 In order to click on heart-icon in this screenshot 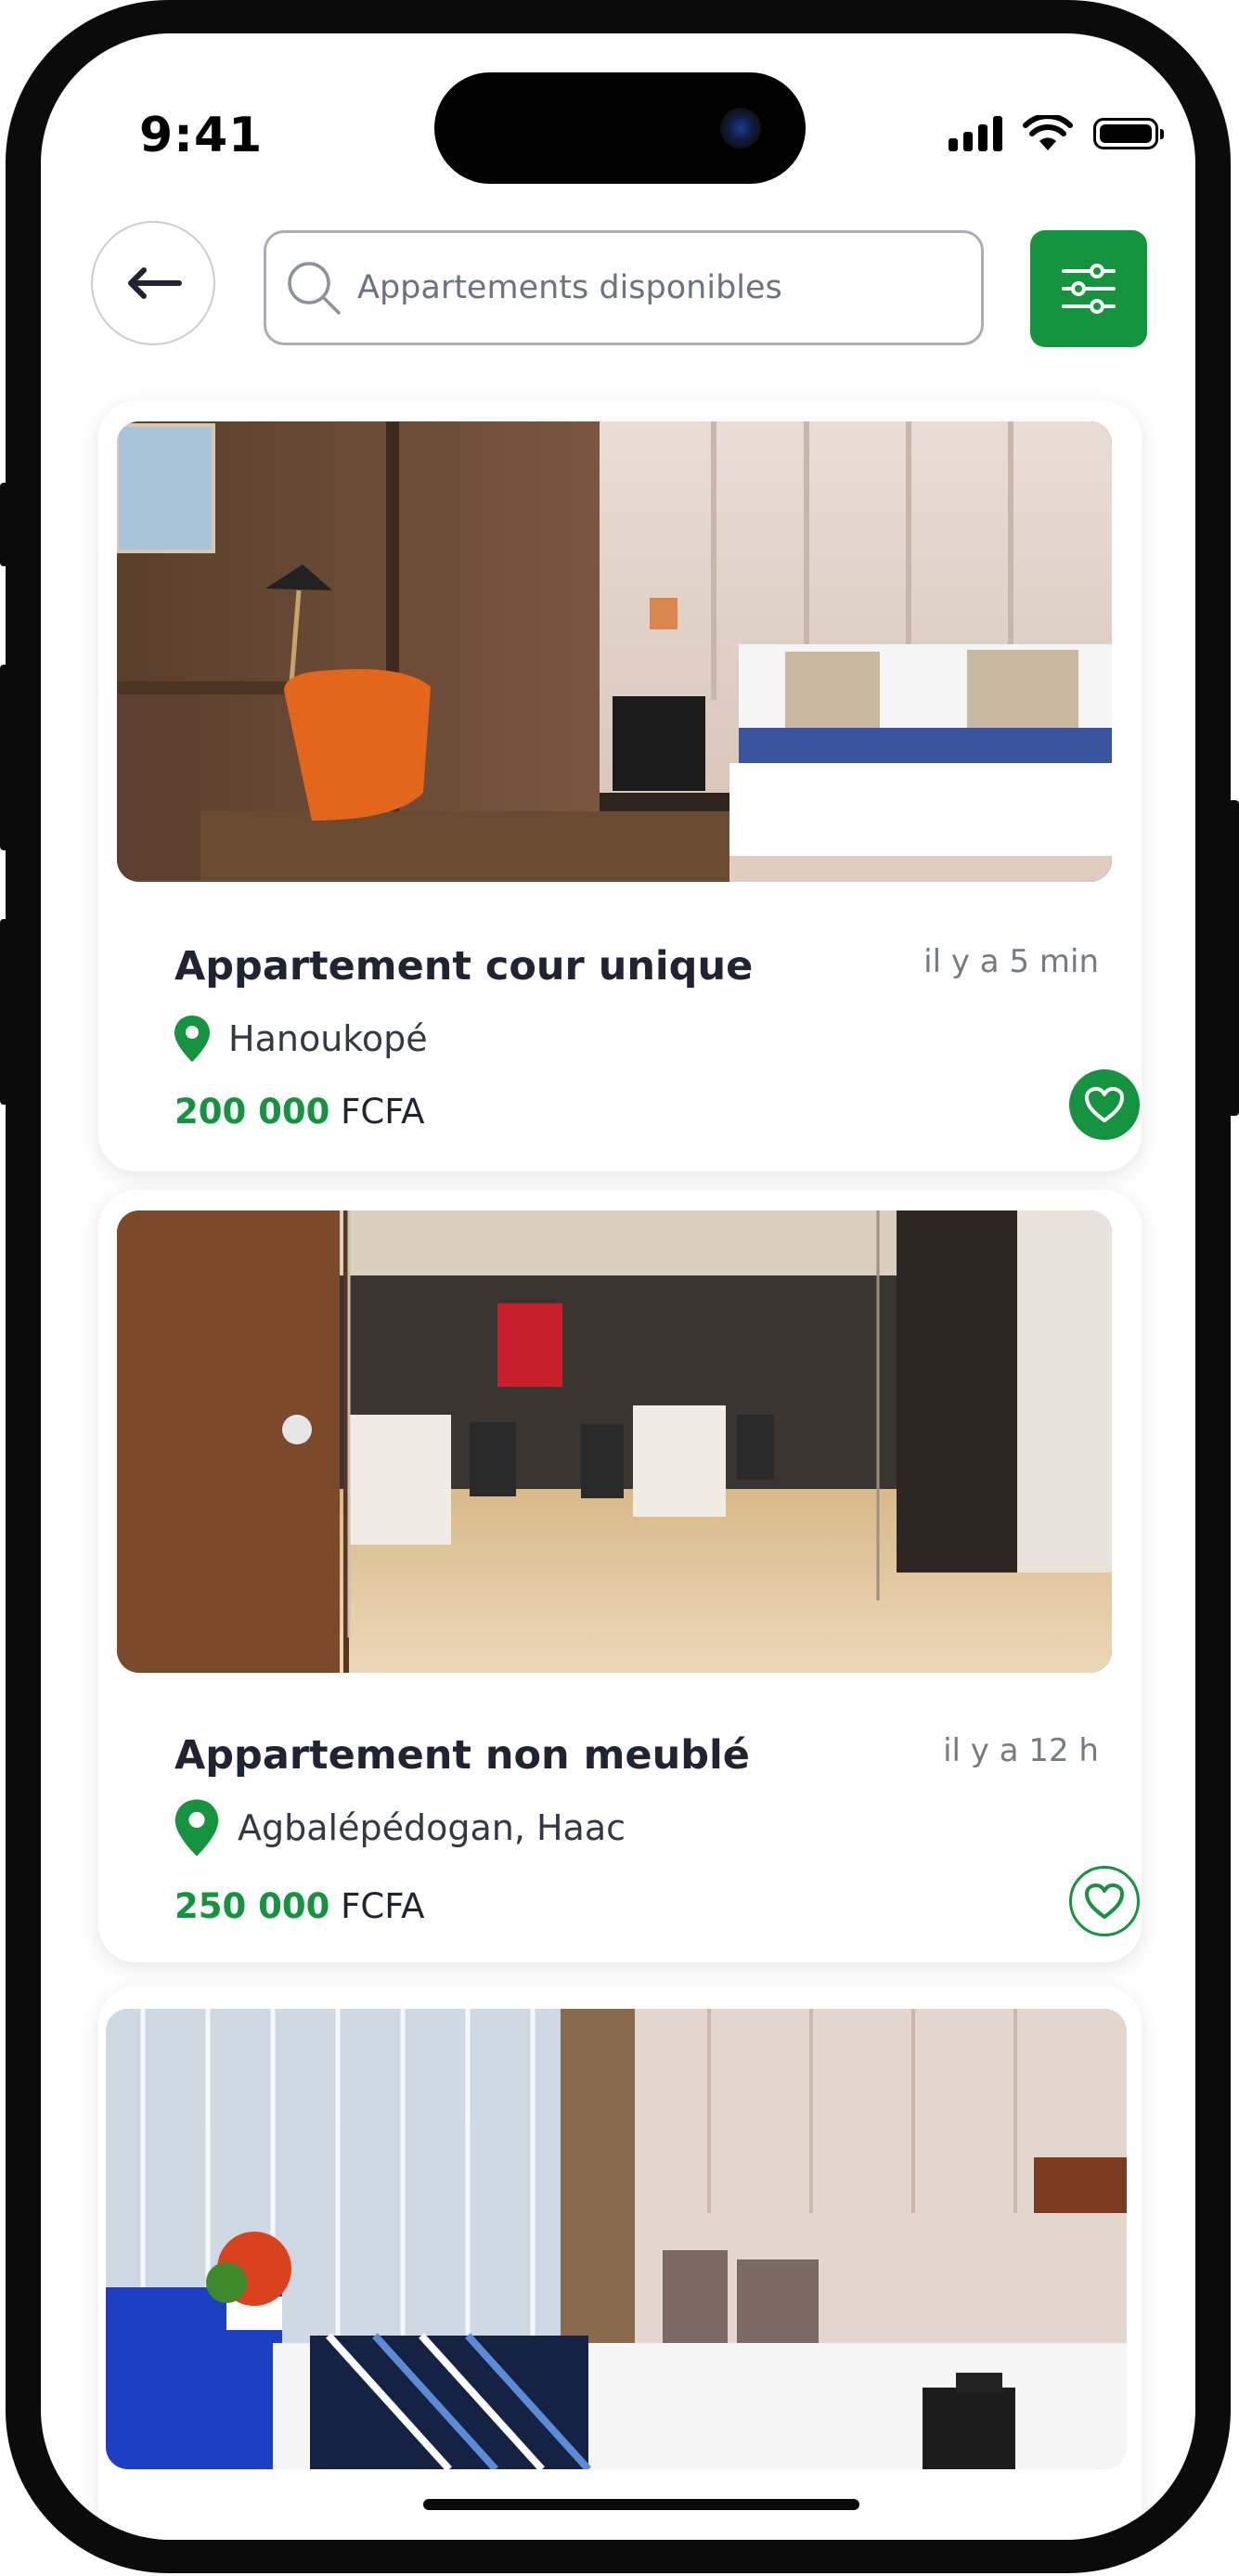, I will do `click(1104, 1104)`.